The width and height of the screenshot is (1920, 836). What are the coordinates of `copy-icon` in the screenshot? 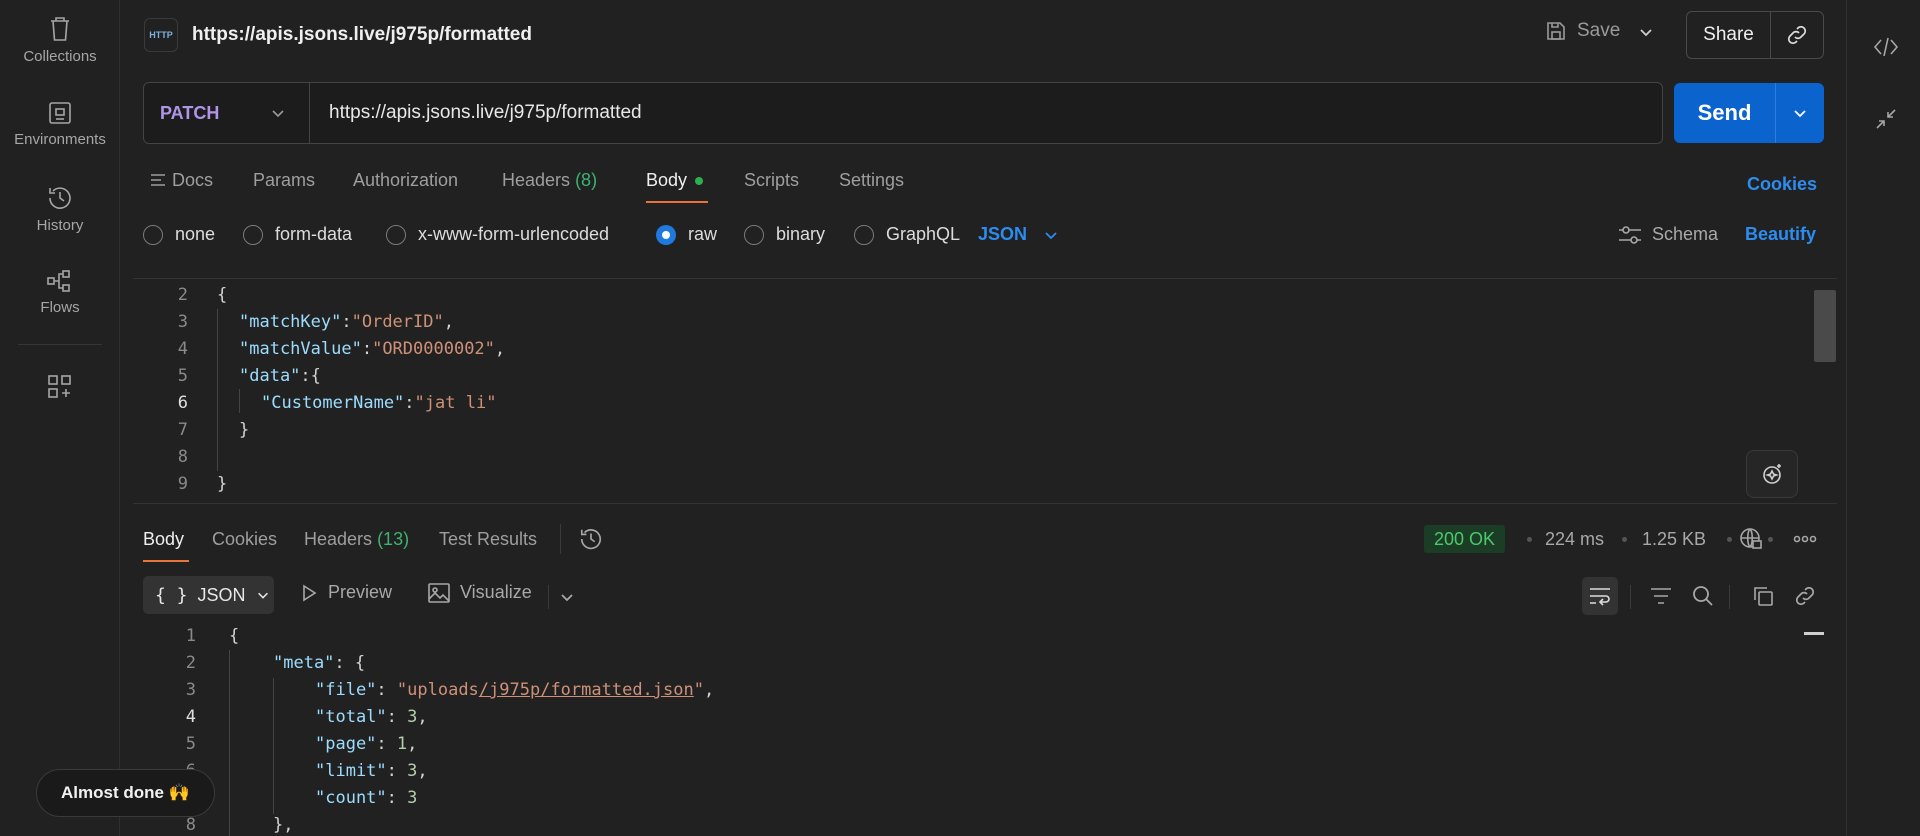 It's located at (1763, 596).